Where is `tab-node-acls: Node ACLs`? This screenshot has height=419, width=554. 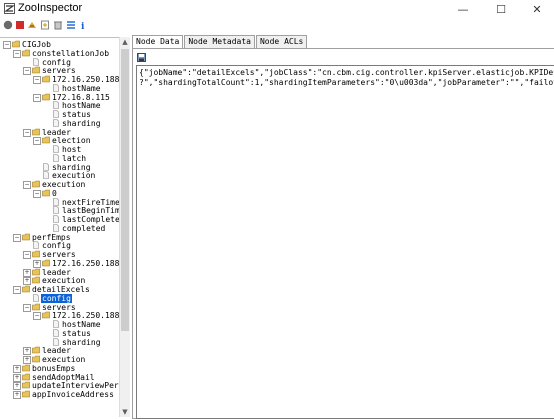
tab-node-acls: Node ACLs is located at coordinates (281, 41).